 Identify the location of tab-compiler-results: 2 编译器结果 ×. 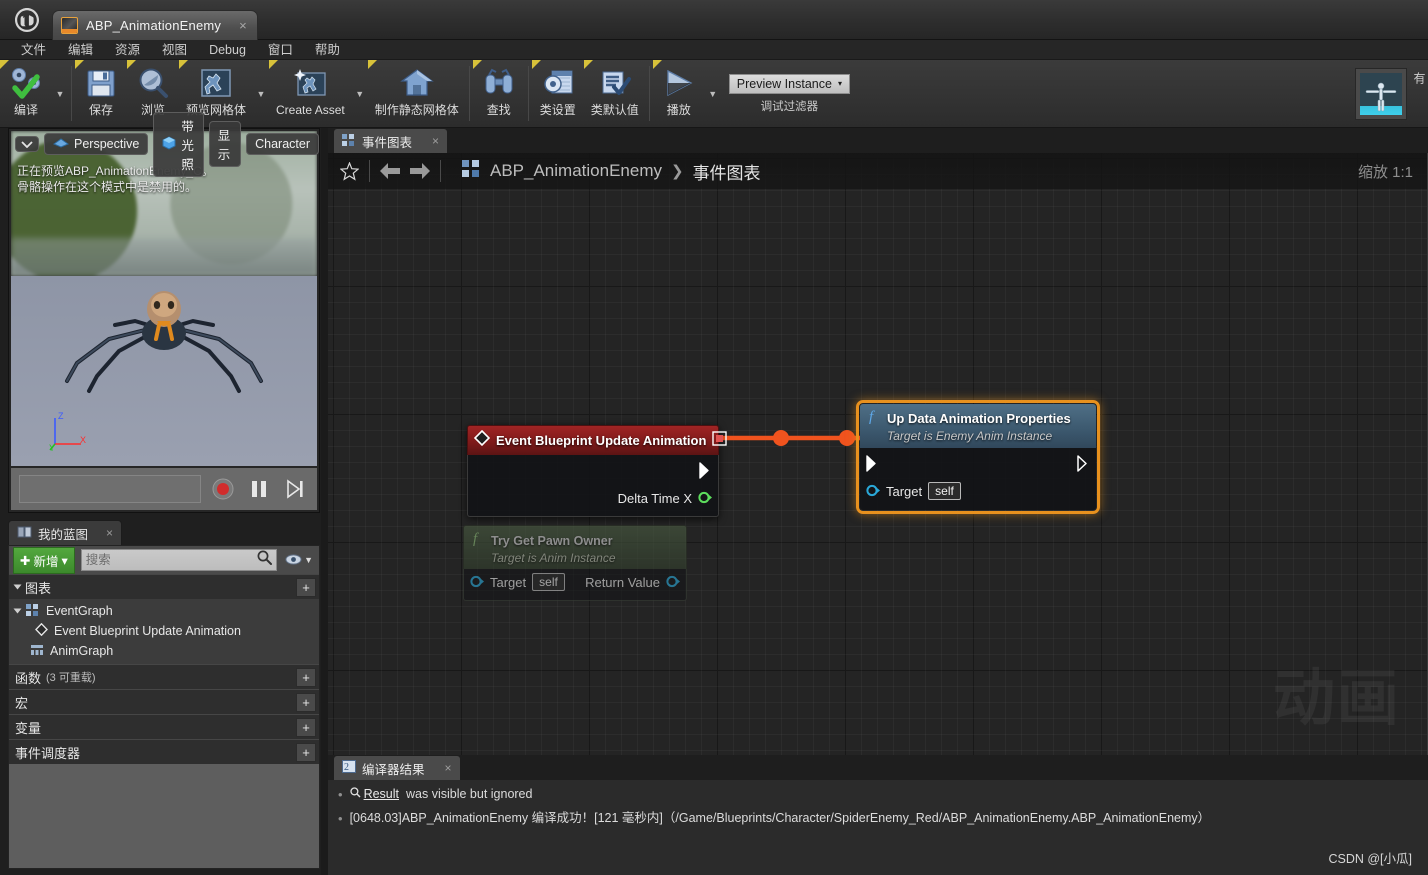
(397, 768).